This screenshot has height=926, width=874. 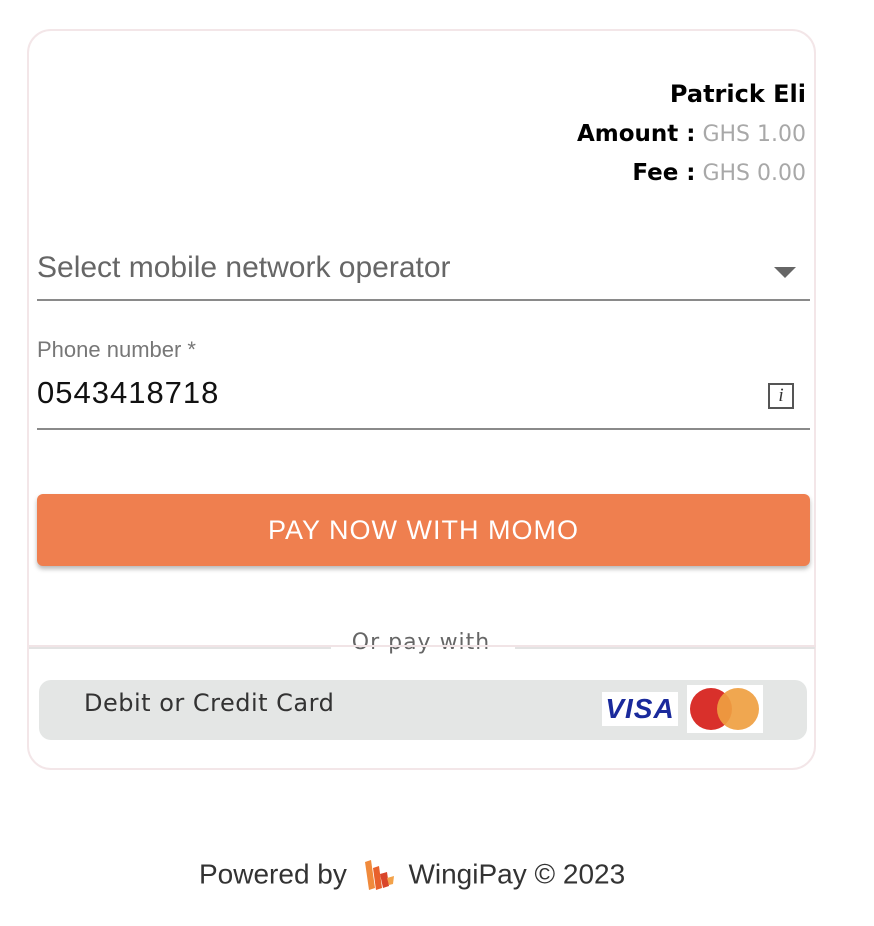 What do you see at coordinates (273, 874) in the screenshot?
I see `powered-by-text: Powered by` at bounding box center [273, 874].